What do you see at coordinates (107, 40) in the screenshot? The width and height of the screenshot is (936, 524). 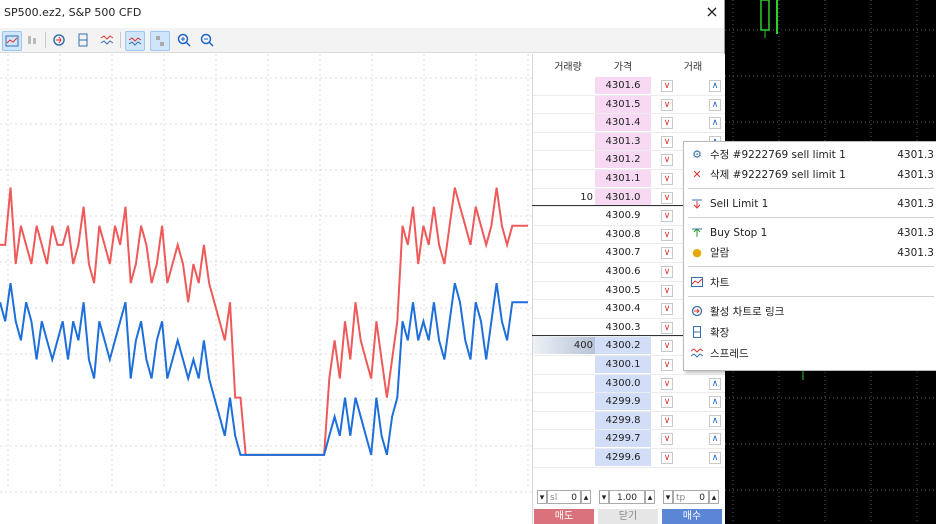 I see `spread-icon` at bounding box center [107, 40].